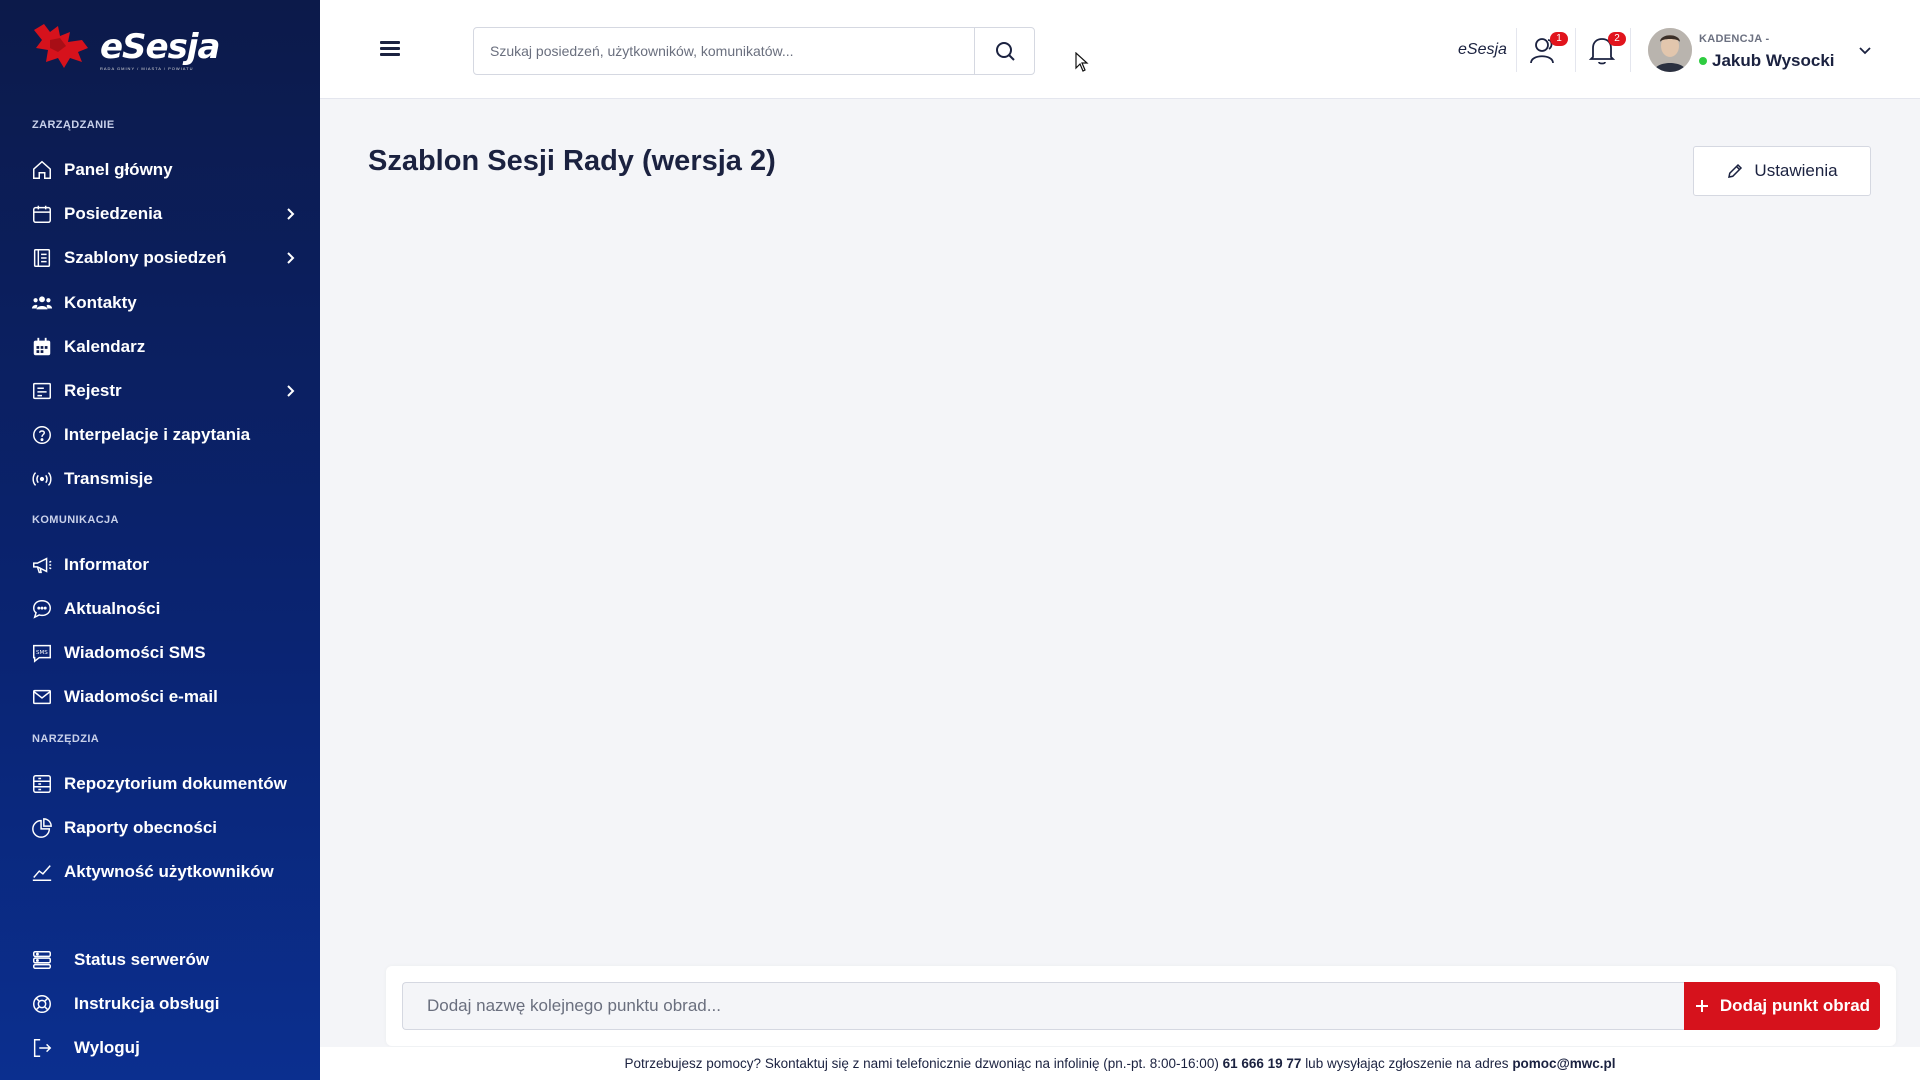  I want to click on sidebar-item-status-serwerow: Status serwerów, so click(164, 960).